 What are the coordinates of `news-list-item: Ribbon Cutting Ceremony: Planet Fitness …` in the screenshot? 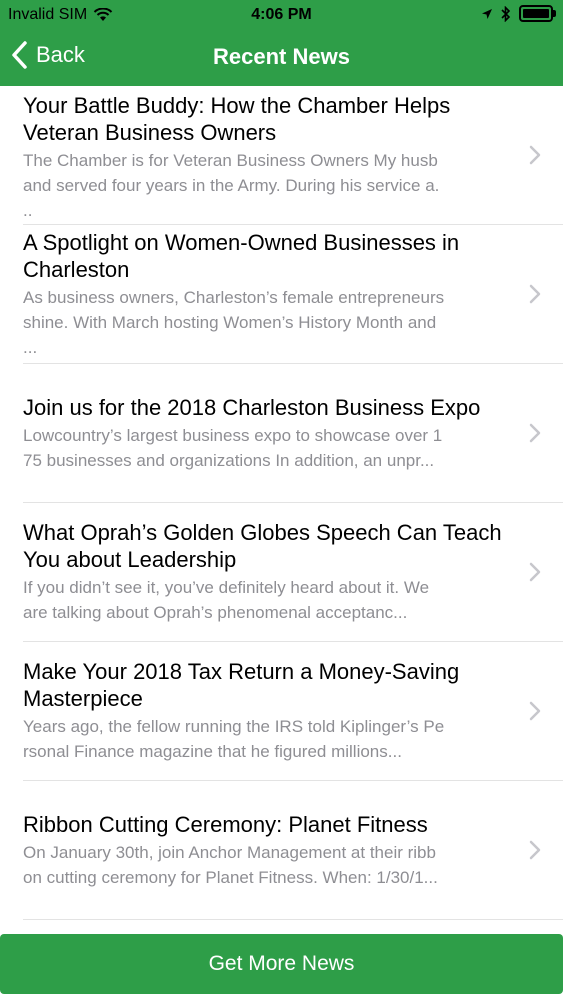 It's located at (293, 850).